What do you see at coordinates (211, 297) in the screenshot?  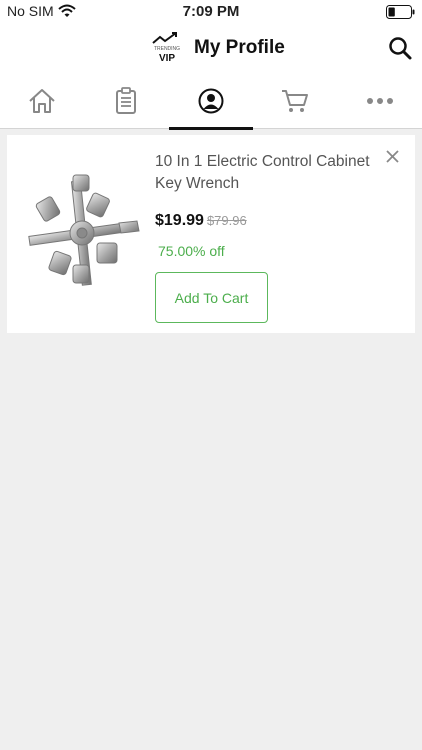 I see `add-to-cart-button: Add To Cart` at bounding box center [211, 297].